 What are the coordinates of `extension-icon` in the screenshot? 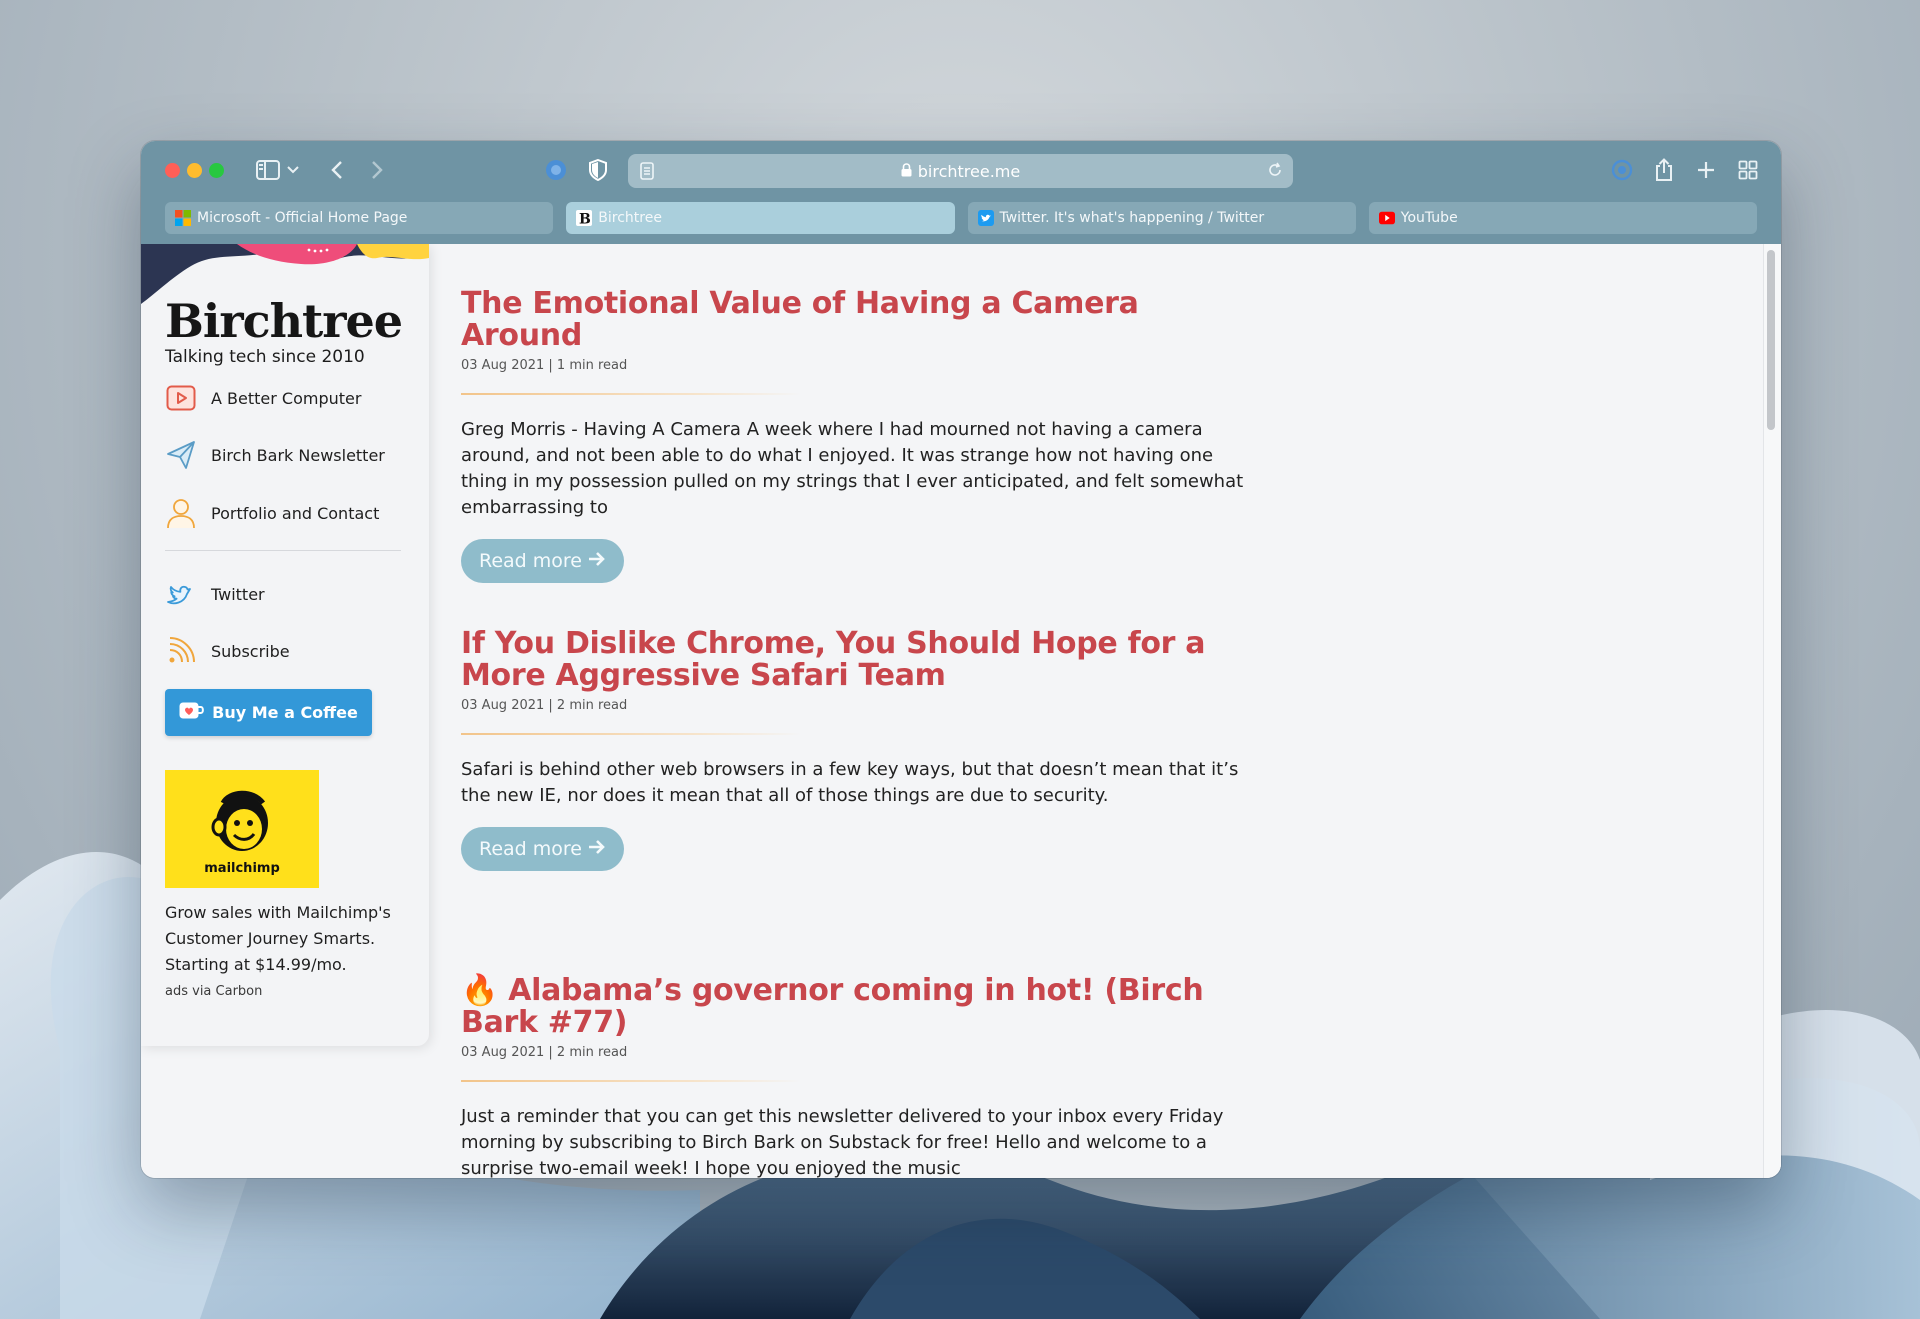 It's located at (556, 170).